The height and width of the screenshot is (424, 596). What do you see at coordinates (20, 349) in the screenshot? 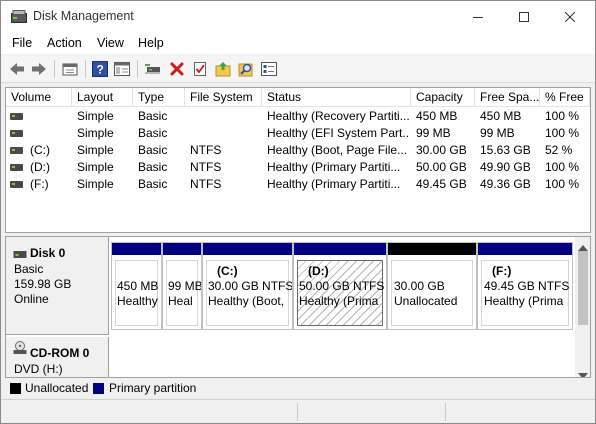
I see `cd-rom-icon` at bounding box center [20, 349].